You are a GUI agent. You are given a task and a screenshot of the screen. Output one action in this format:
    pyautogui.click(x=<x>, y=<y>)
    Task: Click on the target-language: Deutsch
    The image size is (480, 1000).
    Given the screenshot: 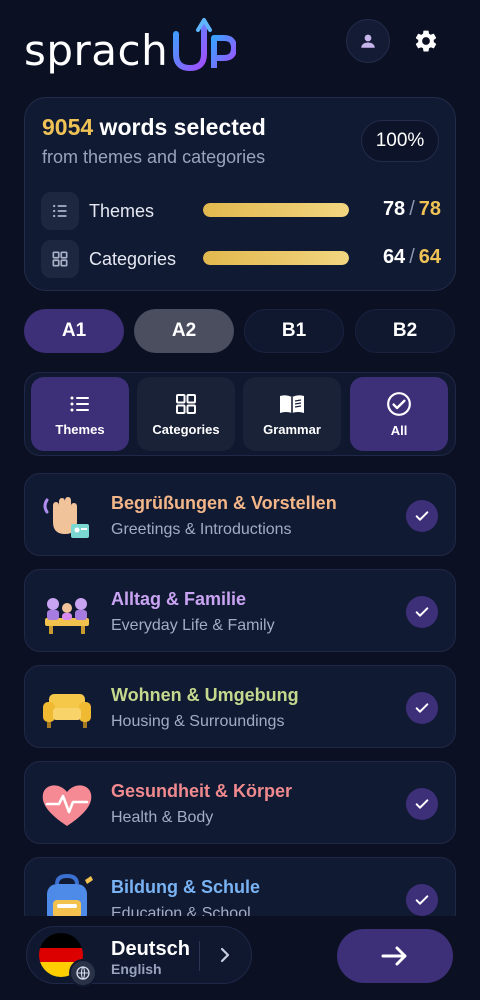 What is the action you would take?
    pyautogui.click(x=150, y=949)
    